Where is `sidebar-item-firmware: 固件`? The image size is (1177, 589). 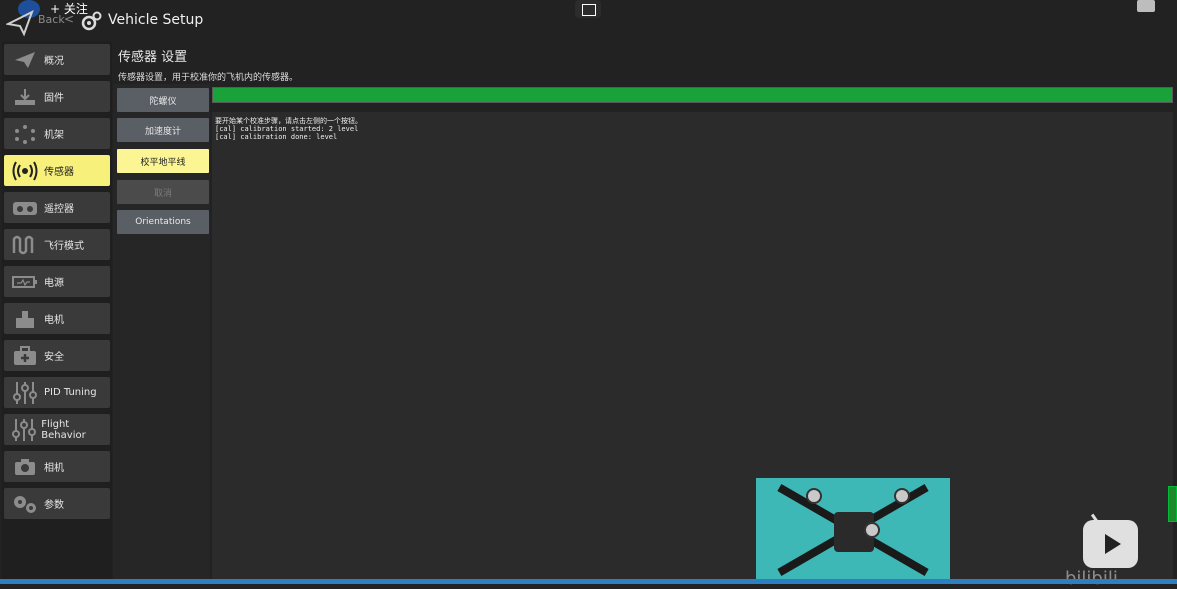 sidebar-item-firmware: 固件 is located at coordinates (57, 96).